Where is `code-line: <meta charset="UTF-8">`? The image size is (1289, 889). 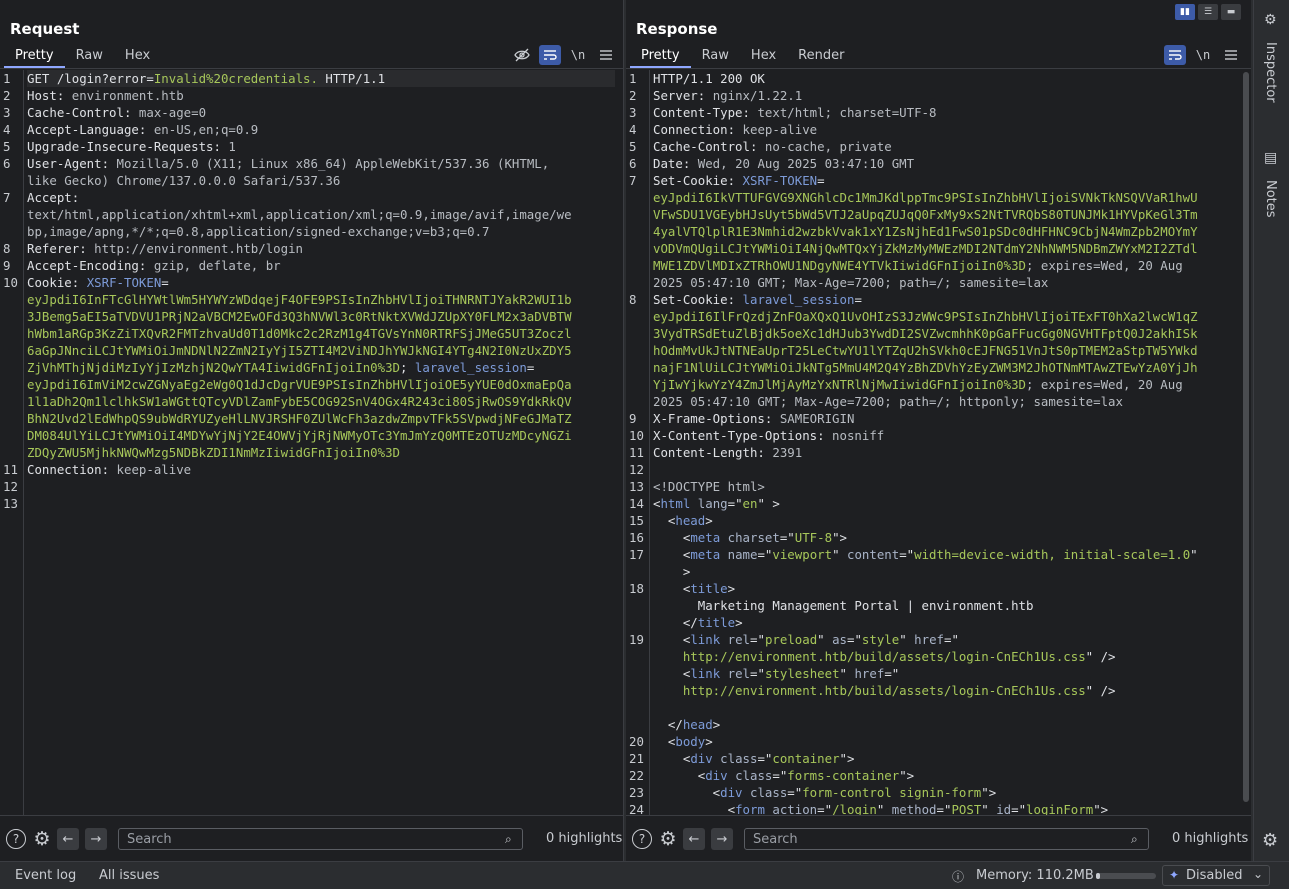 code-line: <meta charset="UTF-8"> is located at coordinates (948, 537).